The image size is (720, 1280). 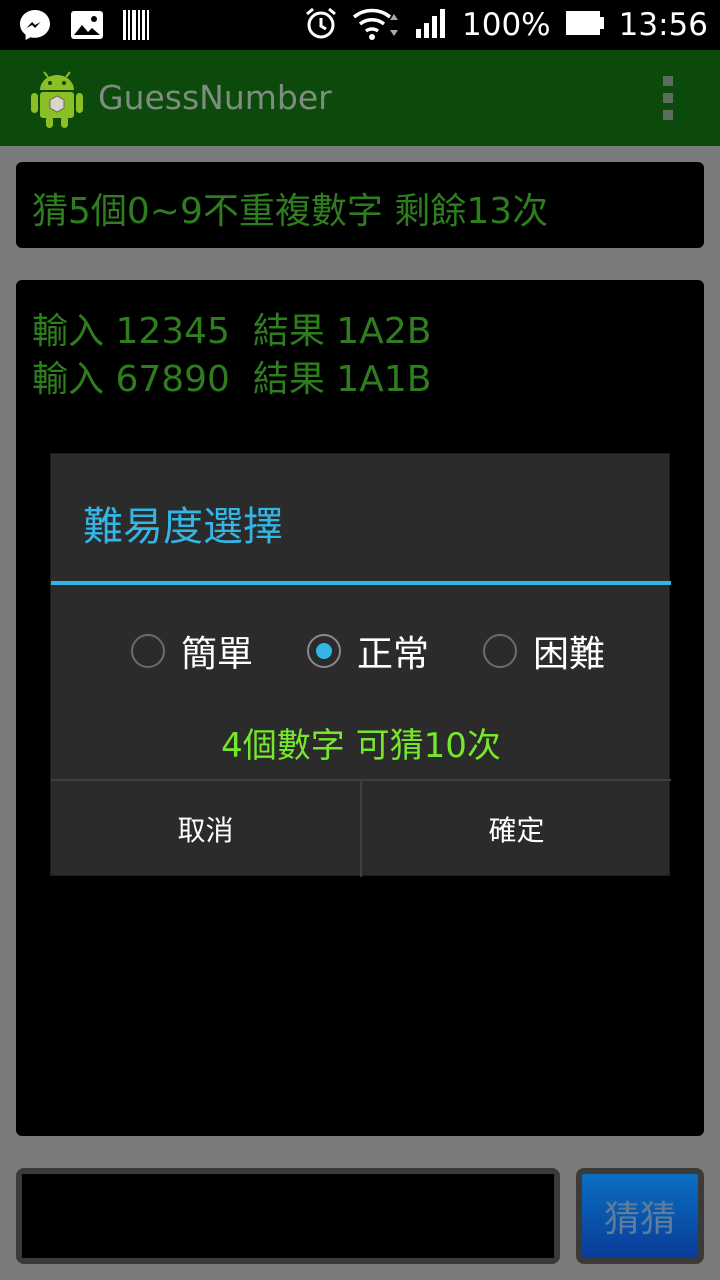 I want to click on dialog-button-bar: 取消 確定, so click(x=361, y=828).